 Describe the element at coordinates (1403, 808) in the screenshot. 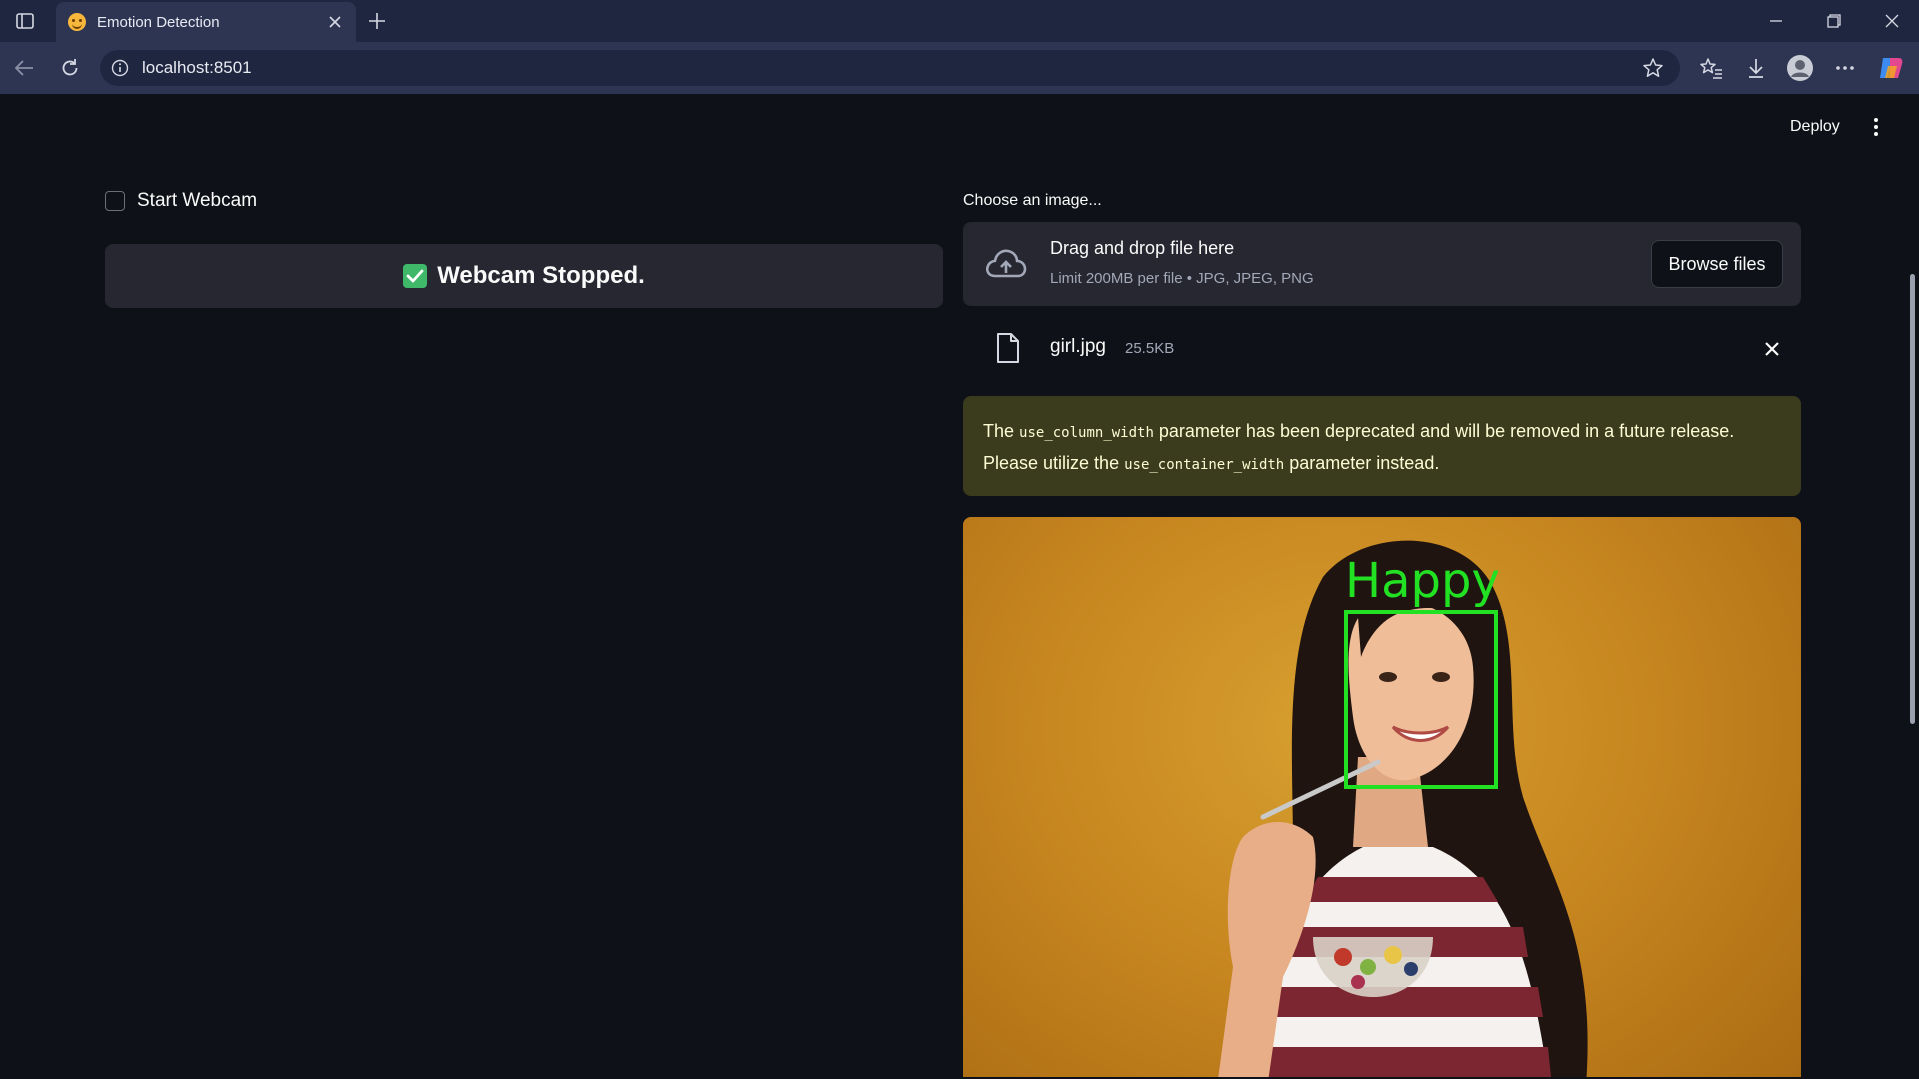

I see `emotion-result-illustration: Happy` at that location.